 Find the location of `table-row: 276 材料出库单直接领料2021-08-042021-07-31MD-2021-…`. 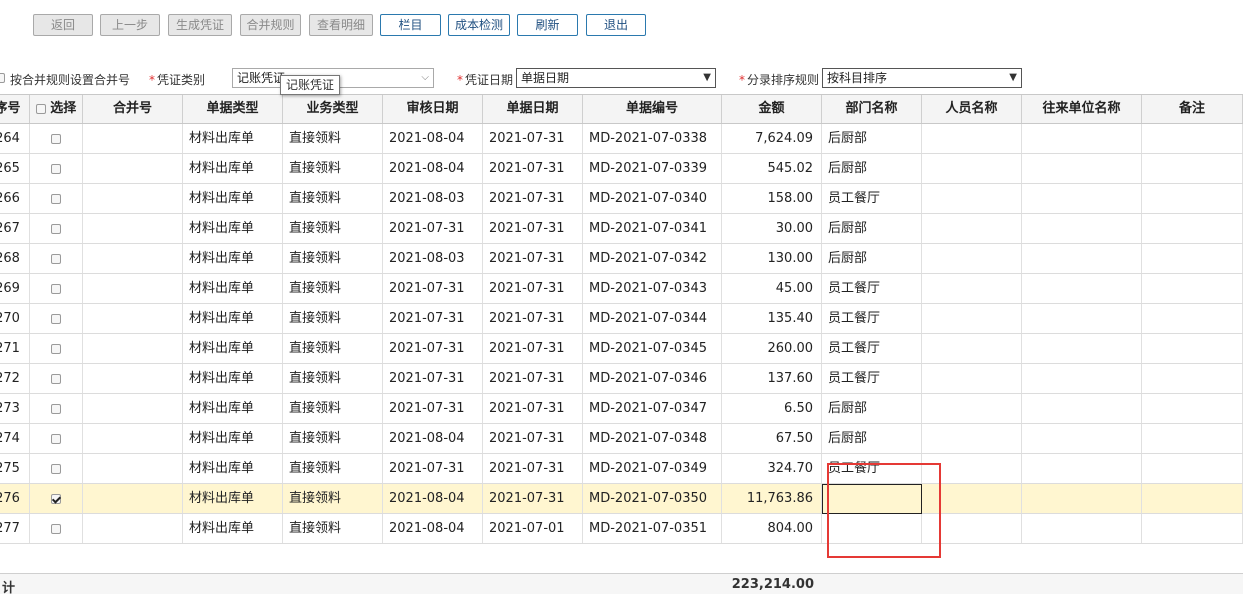

table-row: 276 材料出库单直接领料2021-08-042021-07-31MD-2021-… is located at coordinates (621, 499).